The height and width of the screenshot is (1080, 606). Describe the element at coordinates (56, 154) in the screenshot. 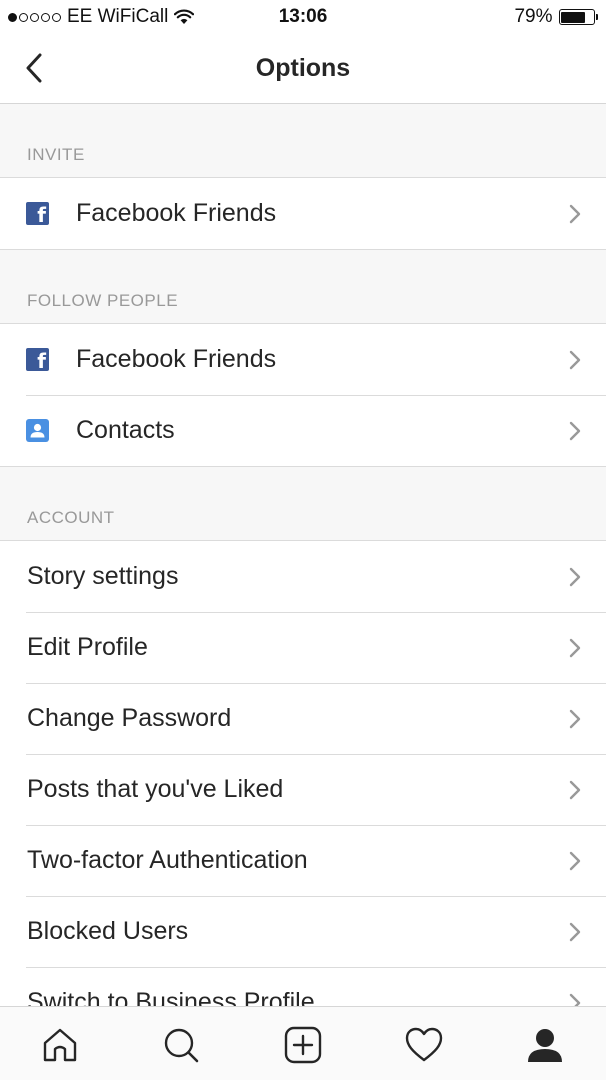

I see `section-header-invite: INVITE` at that location.